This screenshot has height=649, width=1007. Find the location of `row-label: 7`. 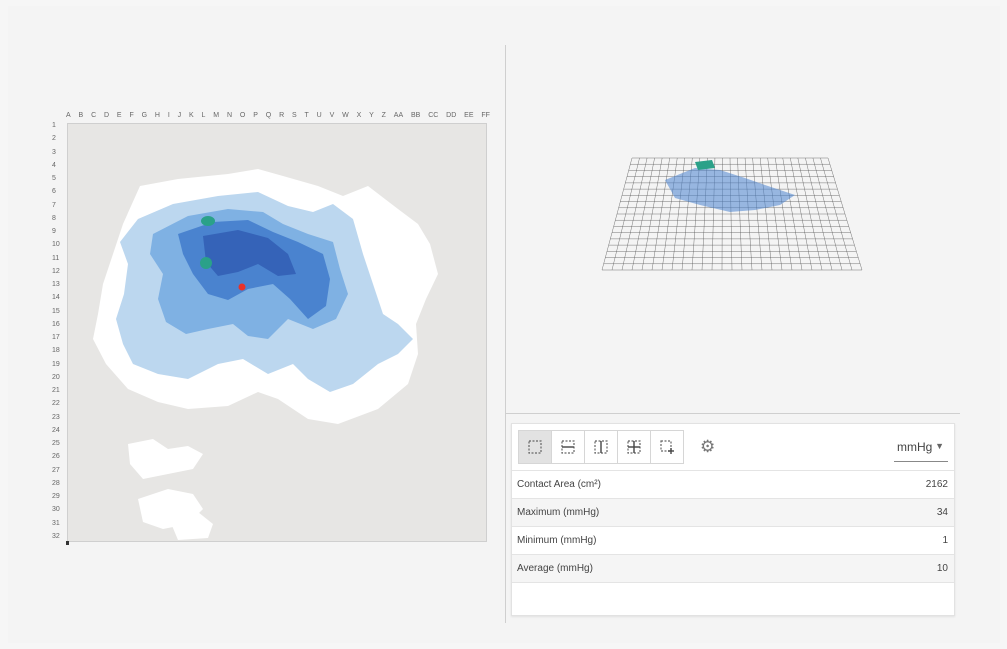

row-label: 7 is located at coordinates (54, 205).